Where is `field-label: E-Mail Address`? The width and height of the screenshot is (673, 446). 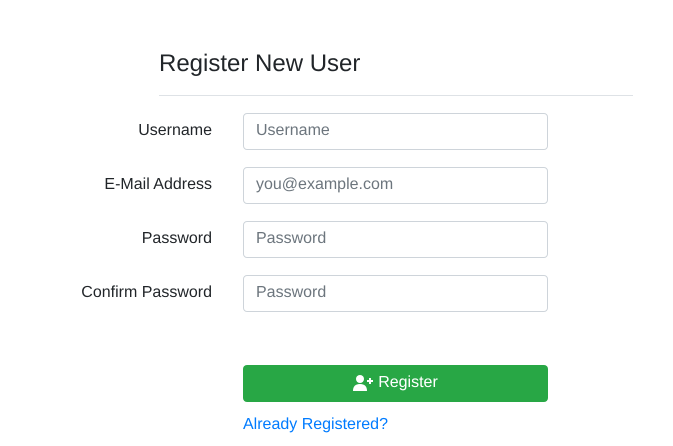 field-label: E-Mail Address is located at coordinates (157, 185).